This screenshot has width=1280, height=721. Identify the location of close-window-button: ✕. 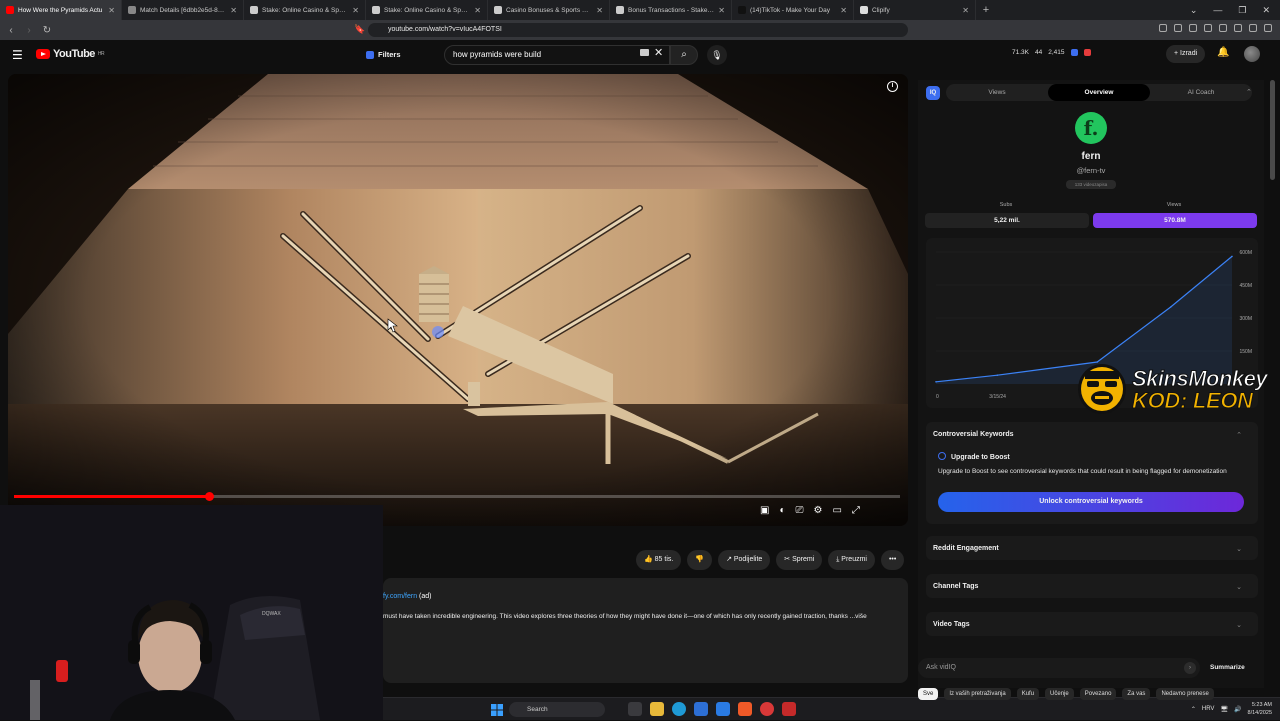
(1266, 10).